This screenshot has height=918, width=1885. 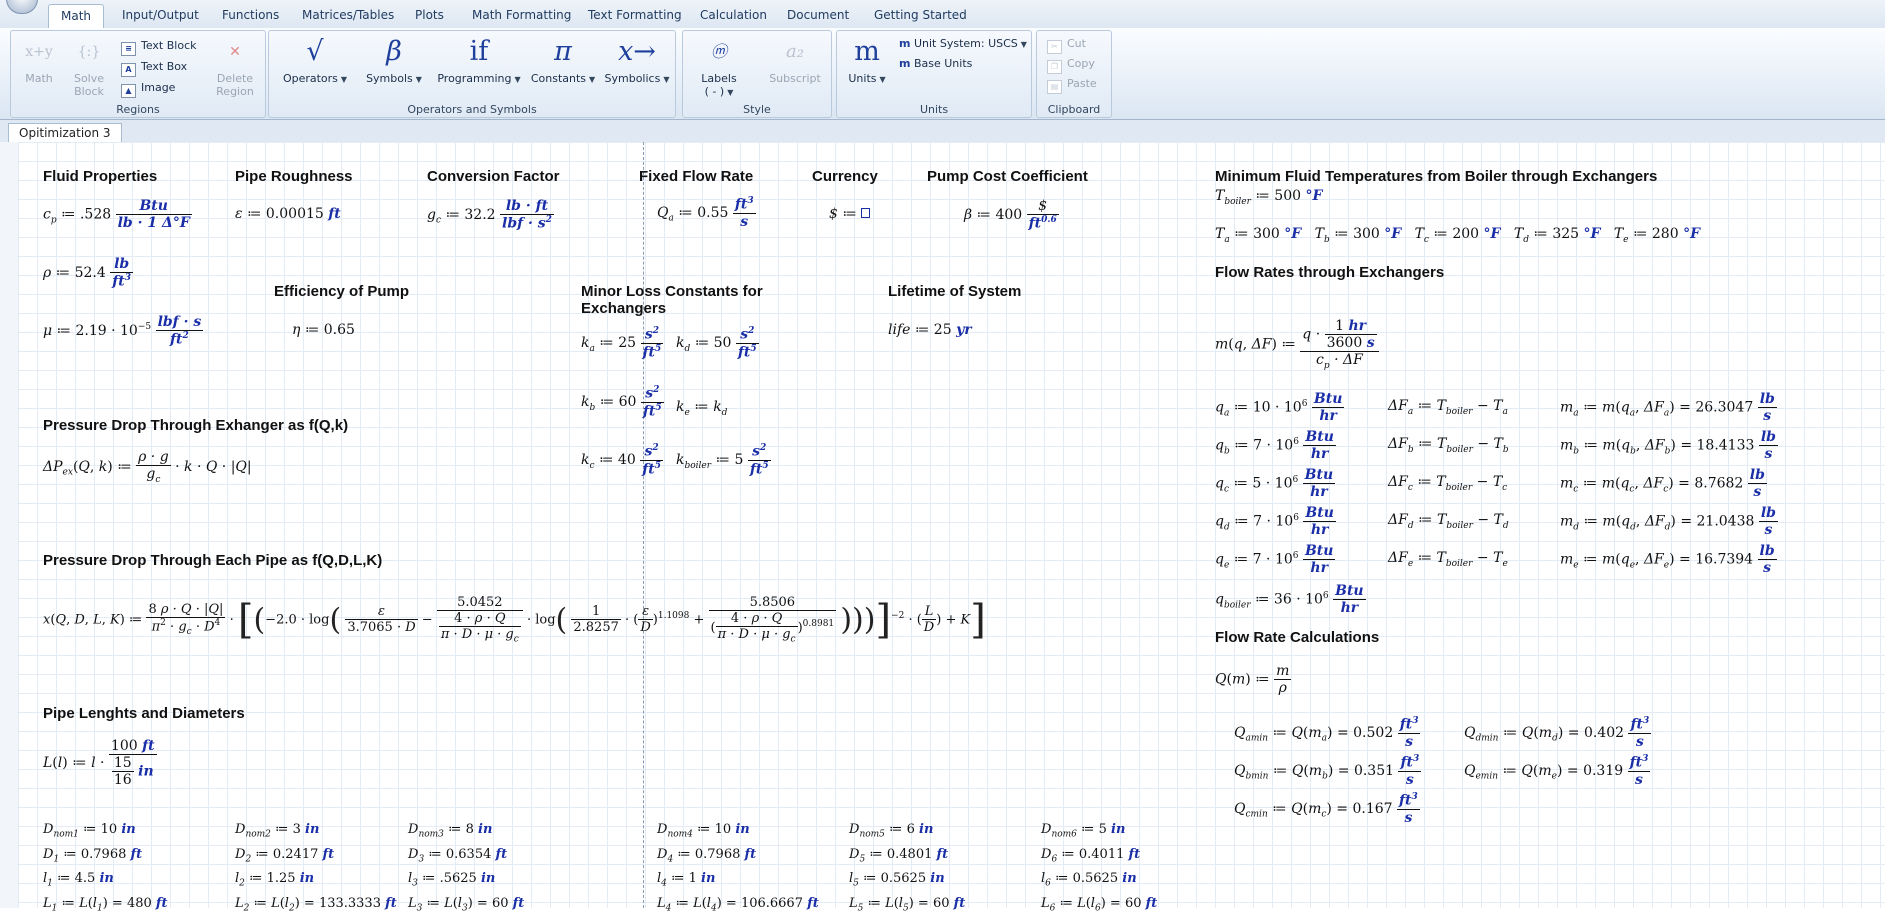 I want to click on math-mu: μ ≔ 2.19 · 10−5 lbf · s ft2, so click(x=123, y=331).